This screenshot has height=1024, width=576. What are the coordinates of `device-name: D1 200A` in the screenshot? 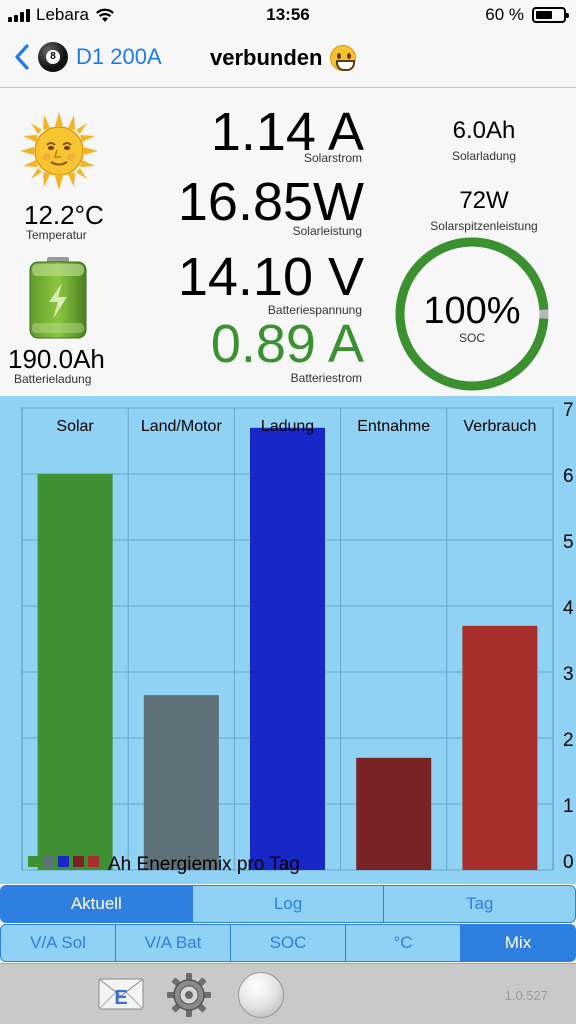 It's located at (119, 56).